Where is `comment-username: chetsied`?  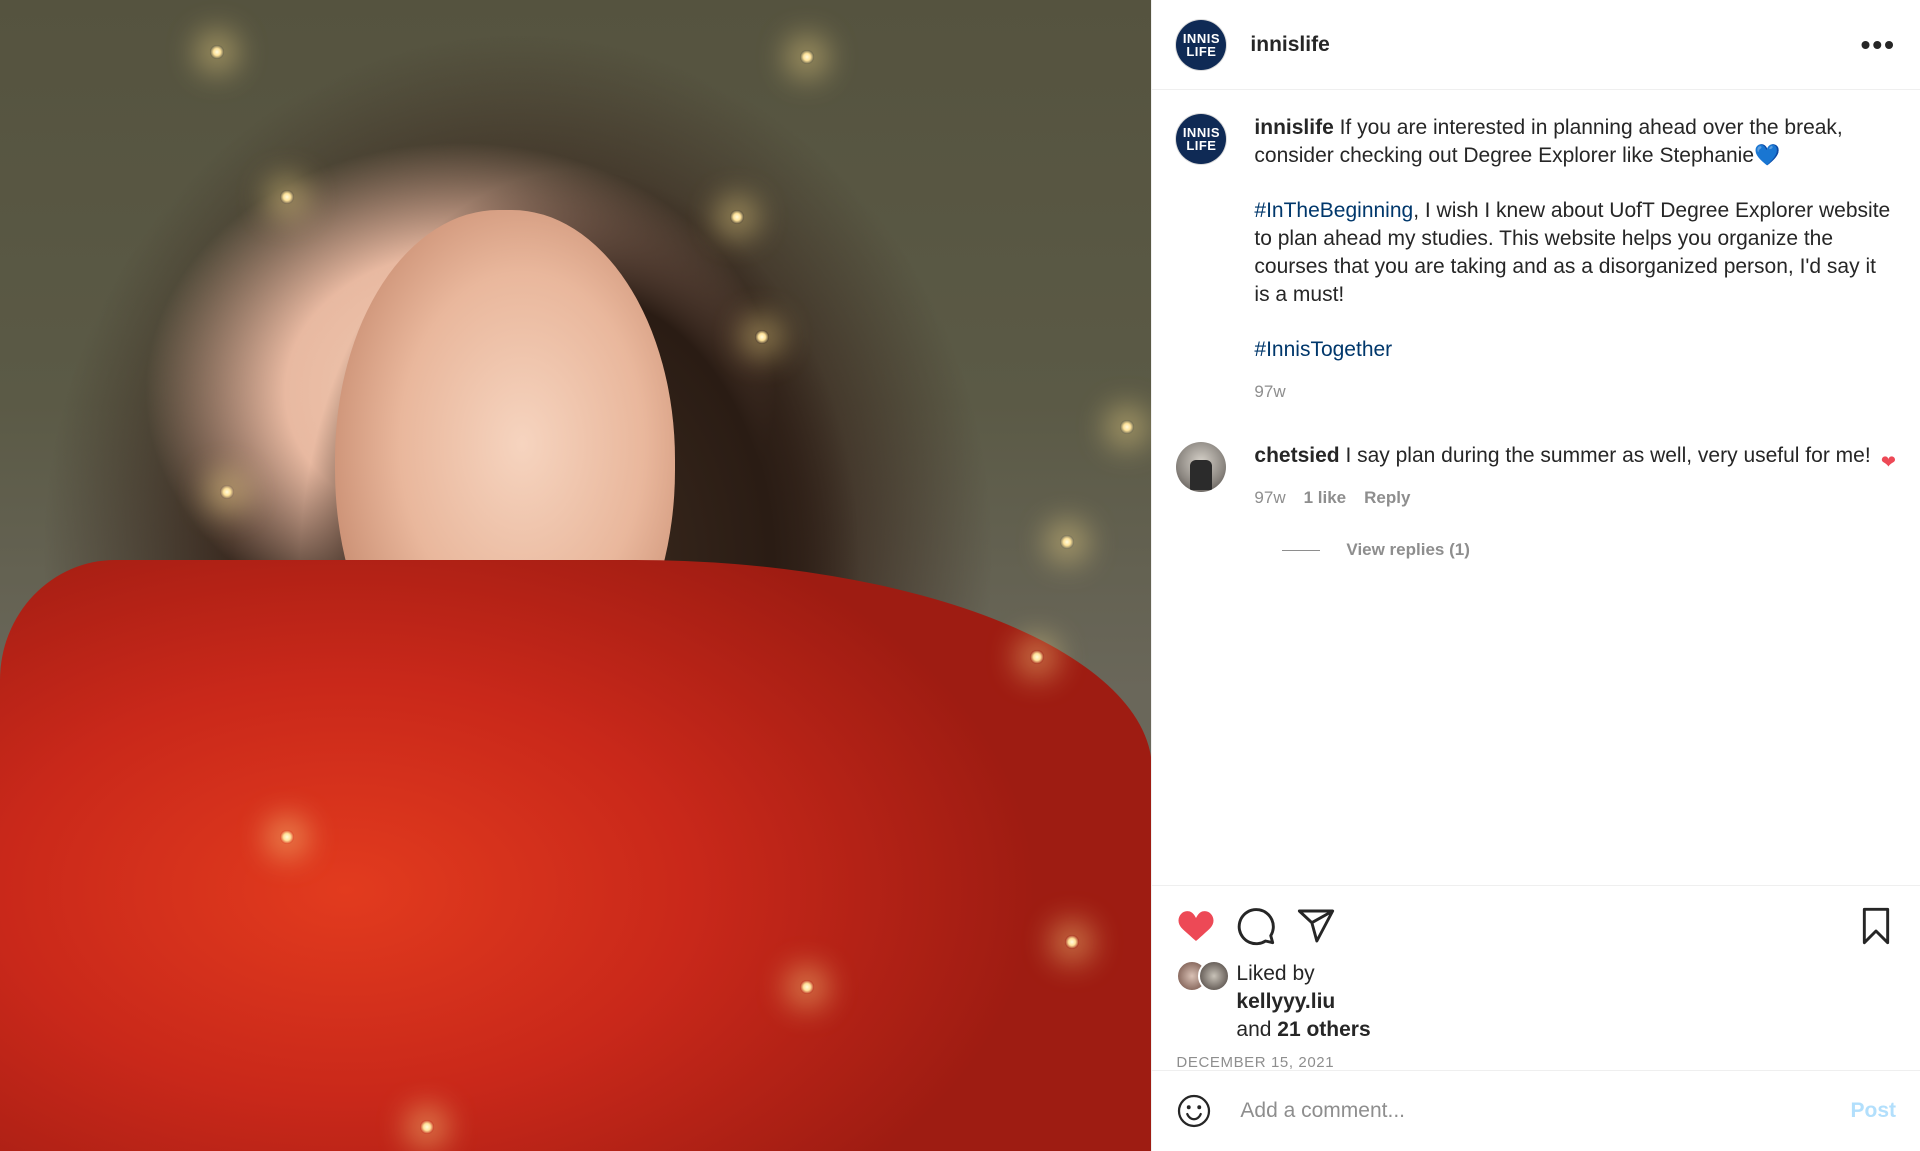 comment-username: chetsied is located at coordinates (1296, 455).